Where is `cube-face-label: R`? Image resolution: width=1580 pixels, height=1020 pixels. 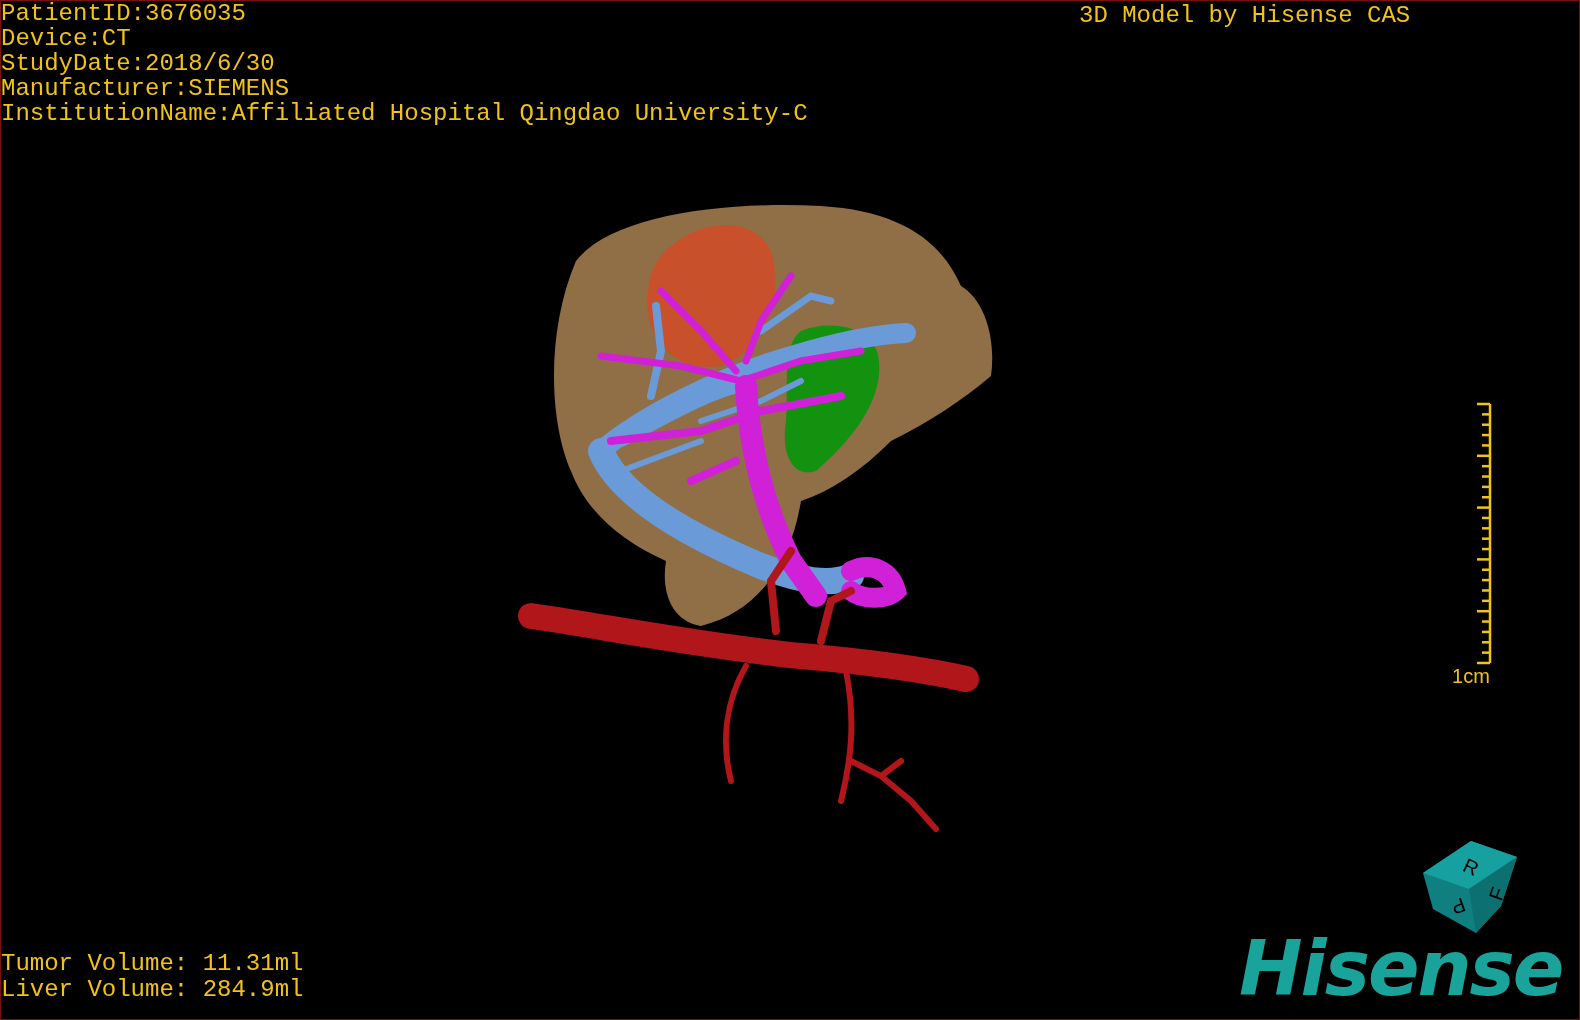
cube-face-label: R is located at coordinates (1471, 866).